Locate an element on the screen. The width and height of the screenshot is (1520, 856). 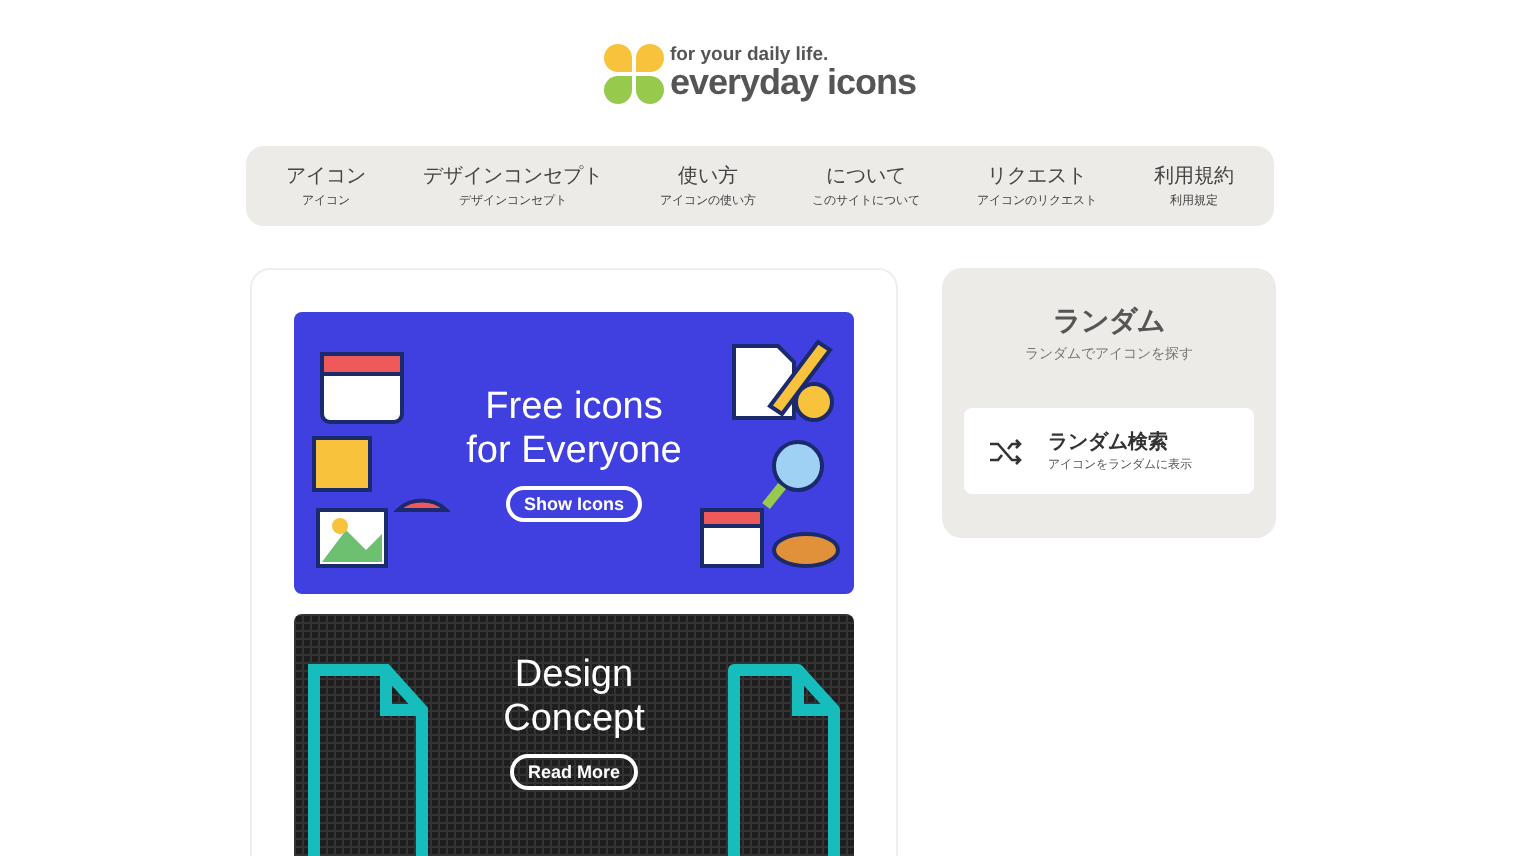
banner-button: Show Icons is located at coordinates (573, 503).